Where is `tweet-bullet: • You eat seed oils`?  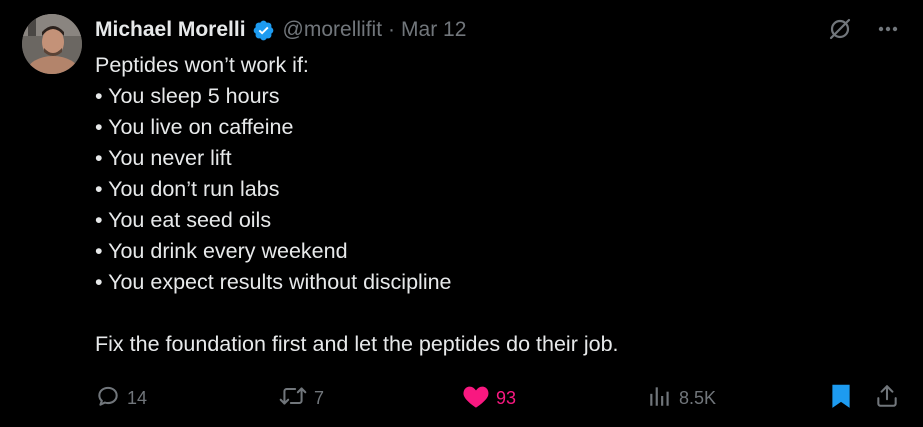 tweet-bullet: • You eat seed oils is located at coordinates (183, 220).